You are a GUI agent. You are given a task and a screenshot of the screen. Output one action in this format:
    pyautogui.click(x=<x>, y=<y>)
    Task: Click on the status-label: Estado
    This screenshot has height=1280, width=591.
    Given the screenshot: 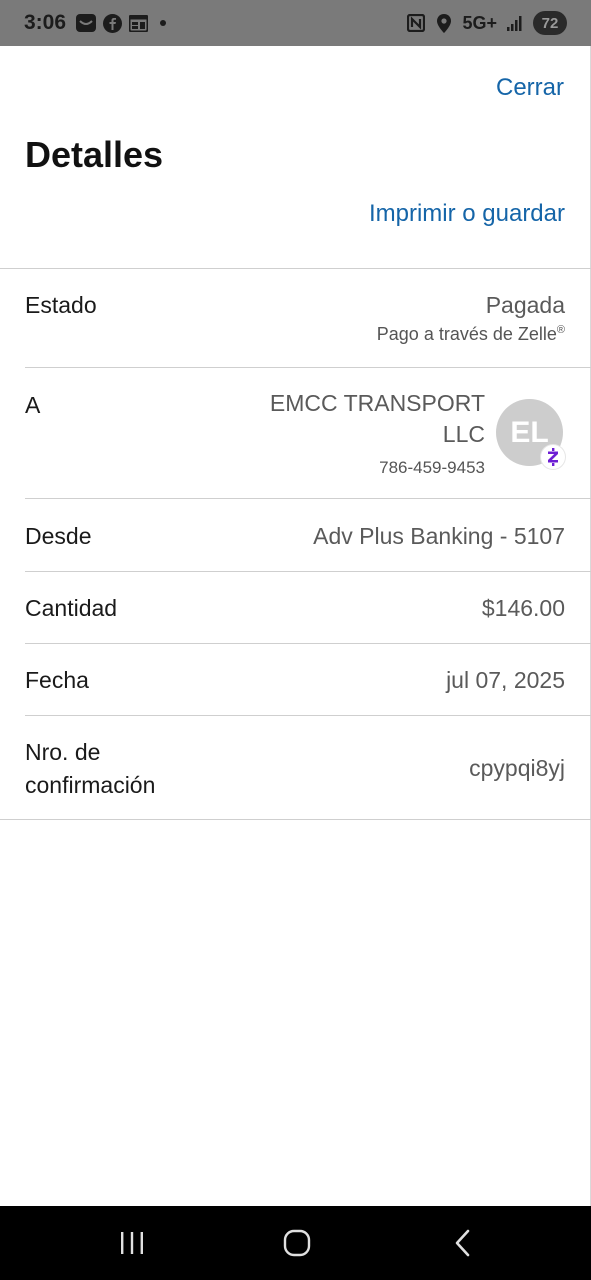 What is the action you would take?
    pyautogui.click(x=61, y=305)
    